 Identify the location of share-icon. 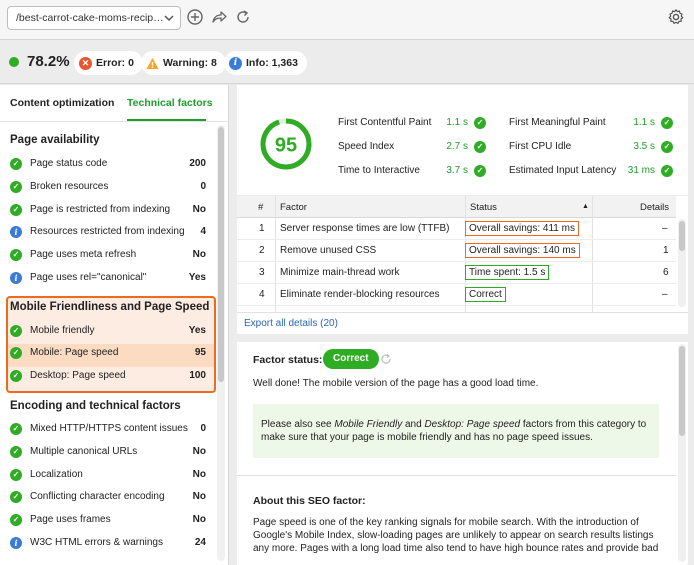
(219, 17).